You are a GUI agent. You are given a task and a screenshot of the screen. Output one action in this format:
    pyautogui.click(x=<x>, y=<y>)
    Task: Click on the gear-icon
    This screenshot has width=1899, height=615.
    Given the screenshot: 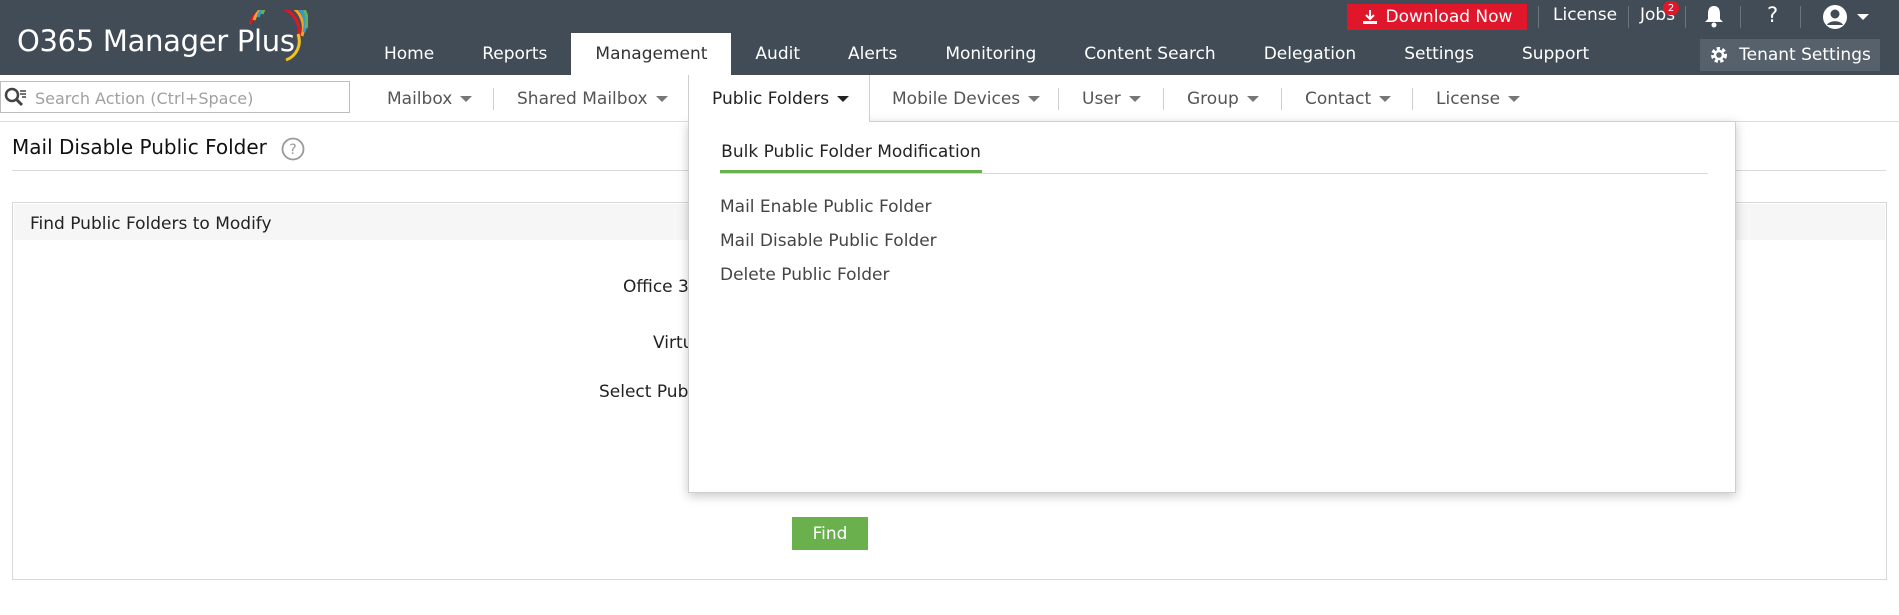 What is the action you would take?
    pyautogui.click(x=1719, y=55)
    